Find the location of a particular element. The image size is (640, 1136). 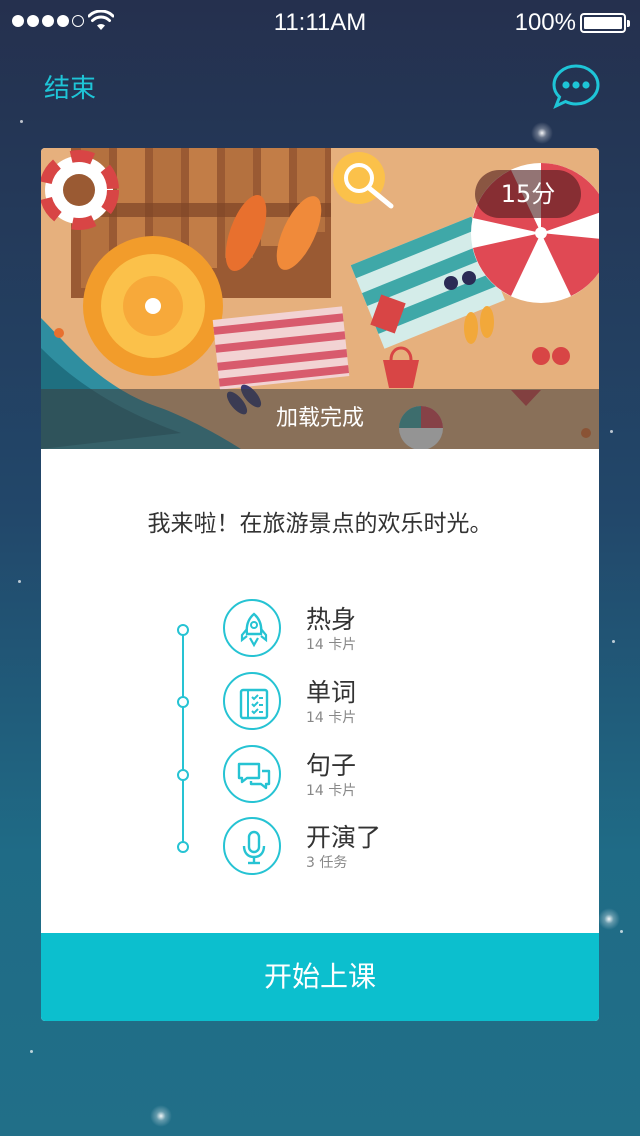

timeline-line is located at coordinates (183, 739).